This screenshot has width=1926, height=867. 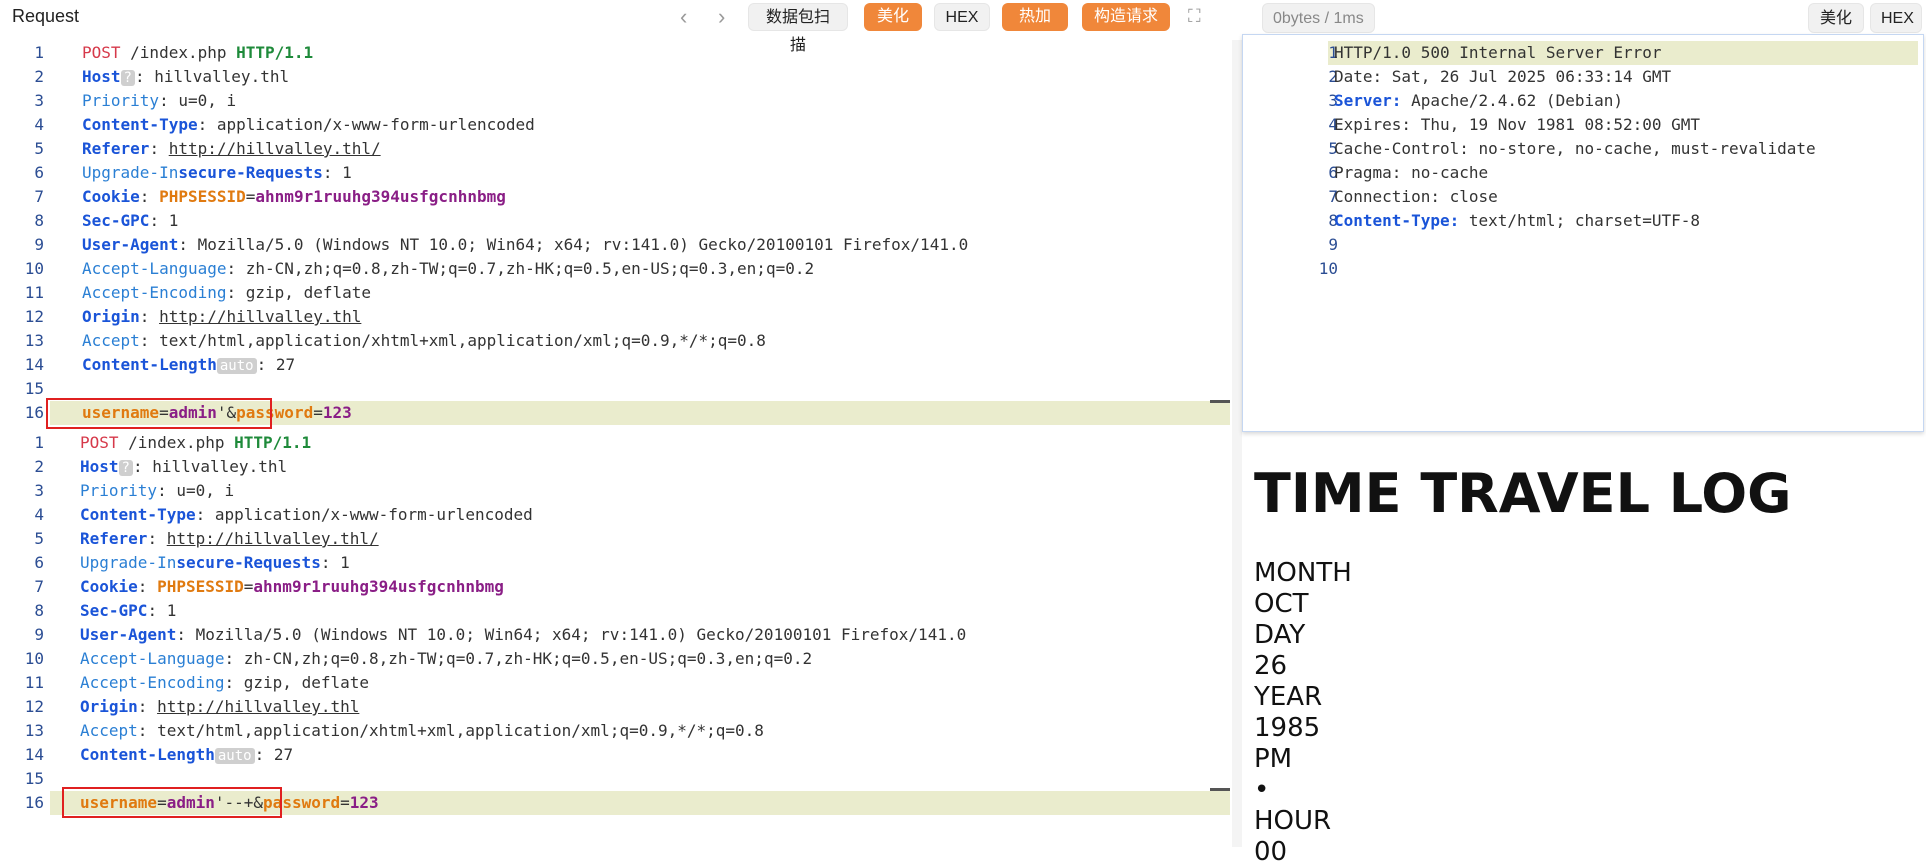 What do you see at coordinates (1237, 443) in the screenshot?
I see `pane-divider` at bounding box center [1237, 443].